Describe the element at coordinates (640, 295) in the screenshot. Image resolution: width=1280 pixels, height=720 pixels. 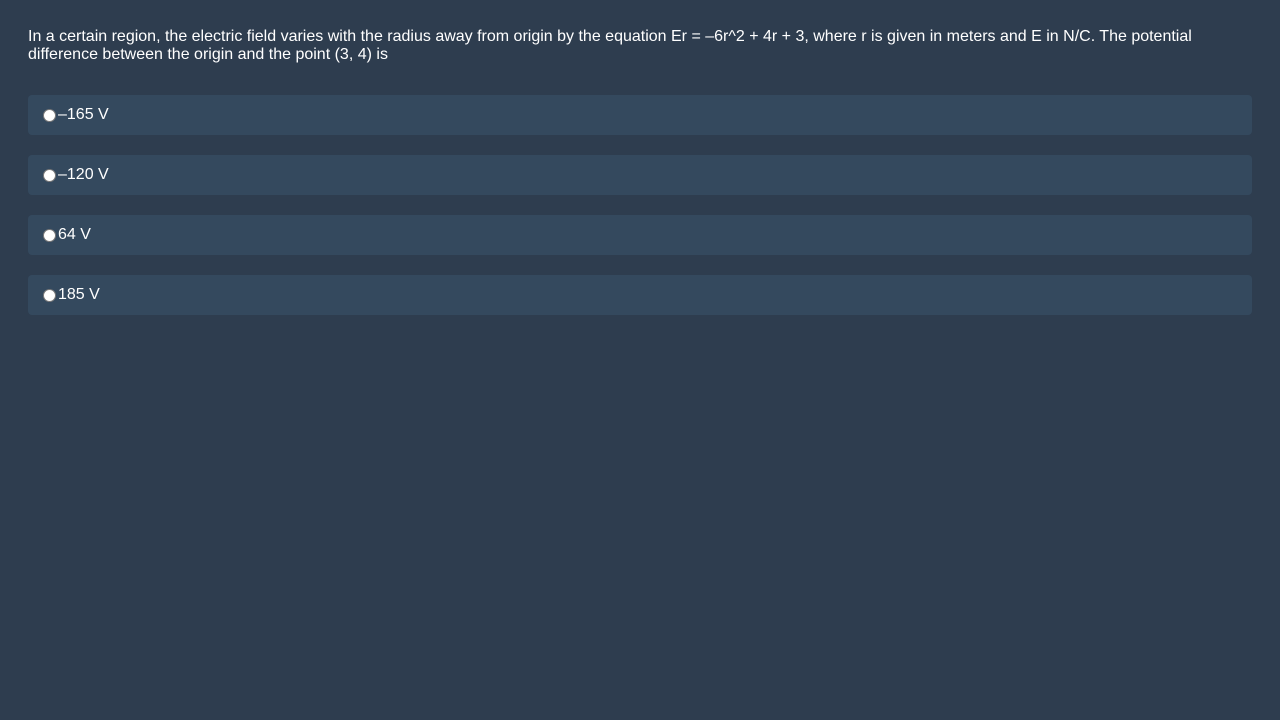
I see `answer-option-4: 185 V` at that location.